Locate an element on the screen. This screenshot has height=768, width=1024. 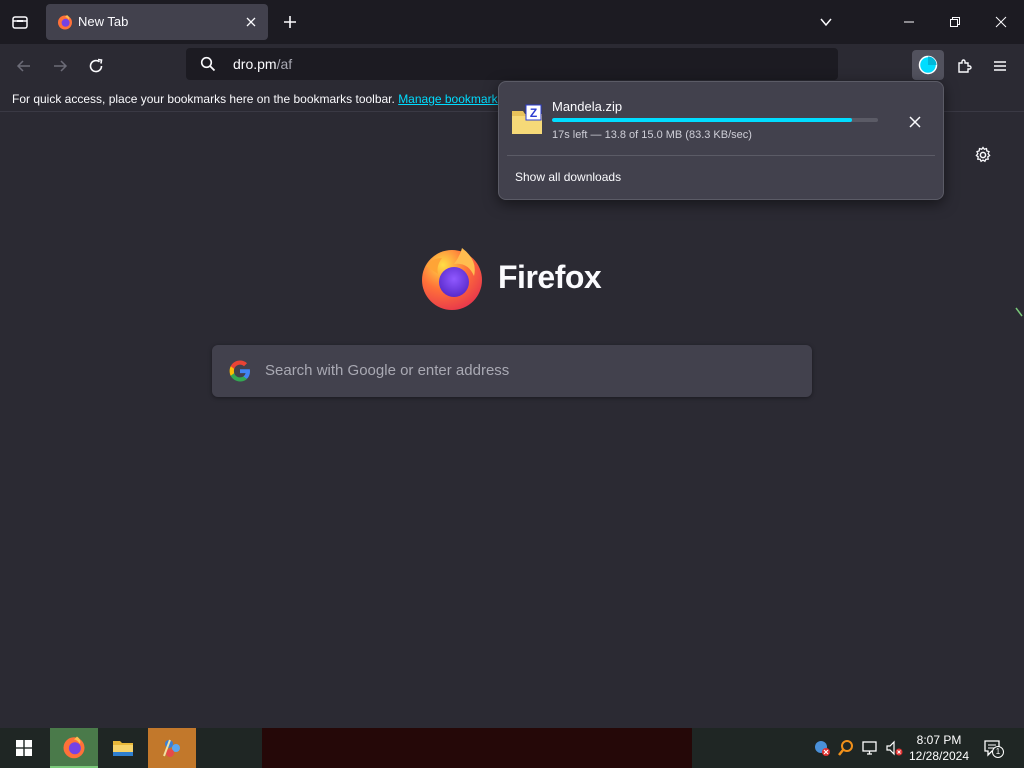
system-clock: 8:07 PM 12/28/2024 is located at coordinates (939, 748).